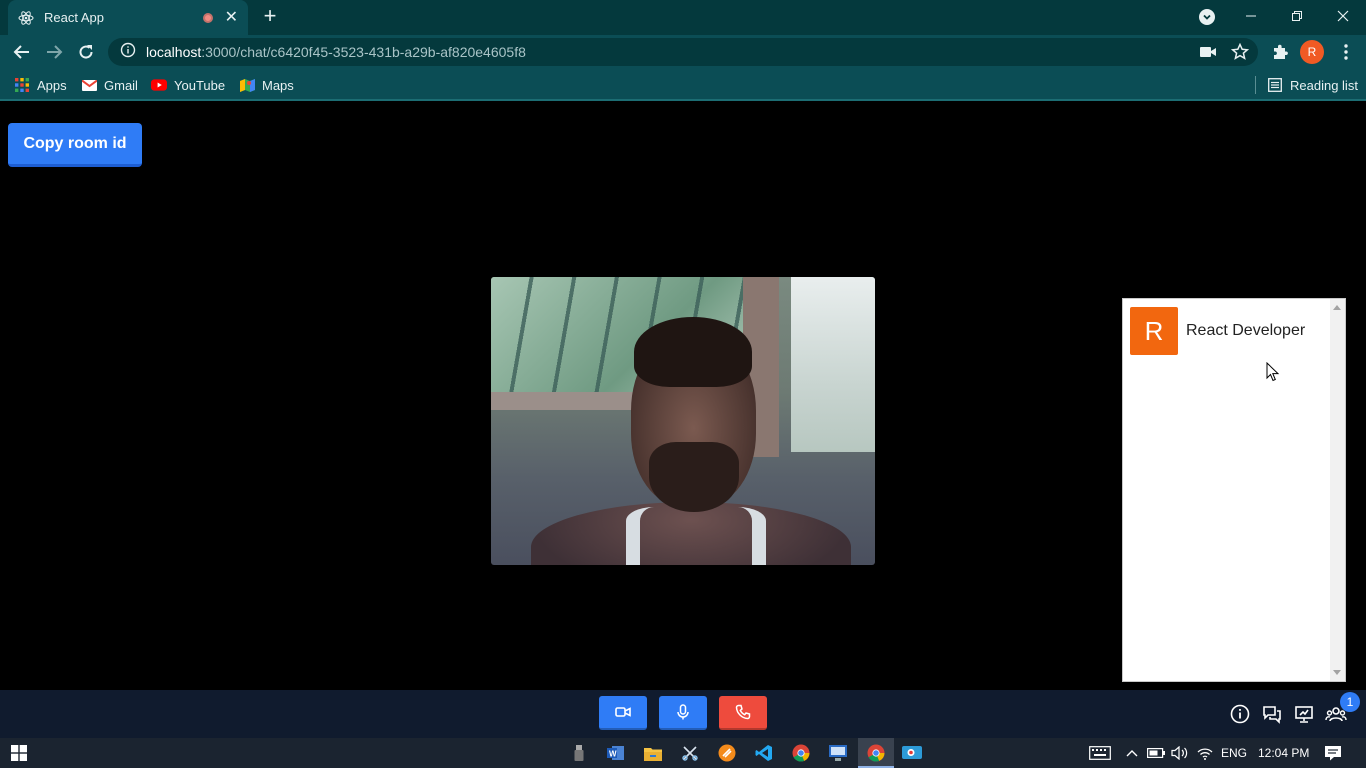 This screenshot has width=1366, height=768. I want to click on local-video-feed, so click(683, 421).